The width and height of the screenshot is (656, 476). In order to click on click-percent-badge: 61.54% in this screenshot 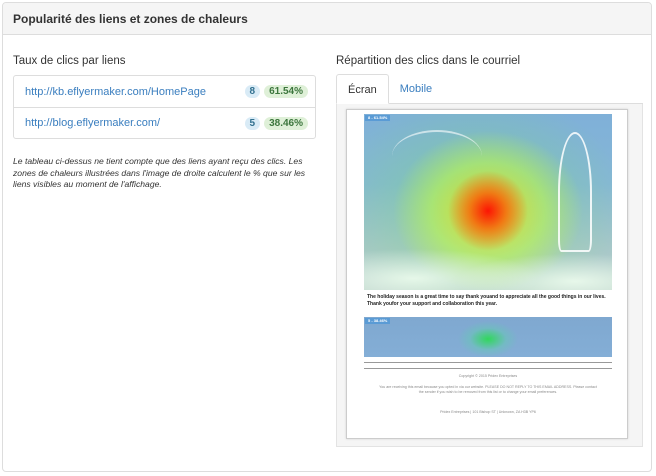, I will do `click(286, 91)`.